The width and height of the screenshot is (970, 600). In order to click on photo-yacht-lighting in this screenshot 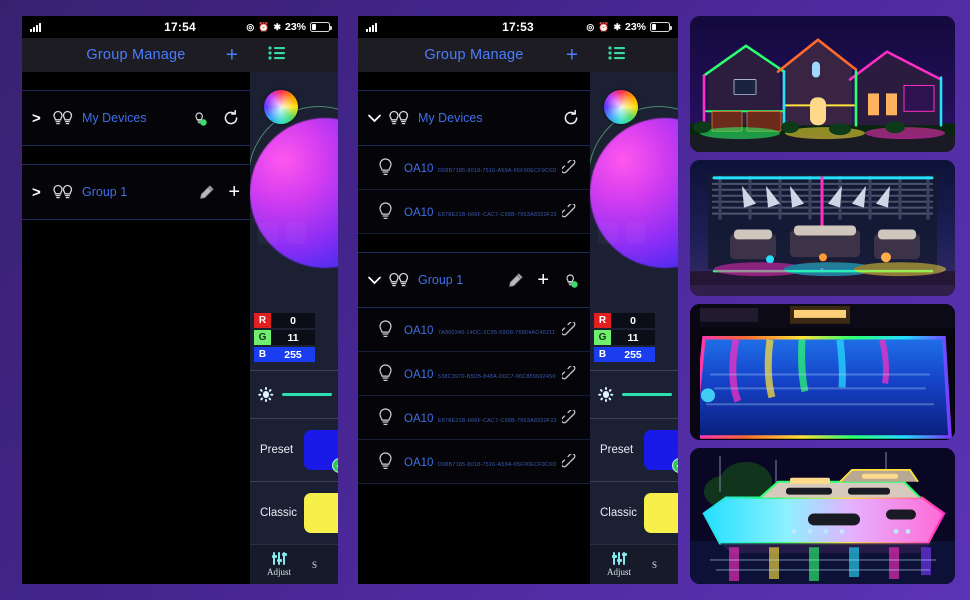, I will do `click(822, 516)`.